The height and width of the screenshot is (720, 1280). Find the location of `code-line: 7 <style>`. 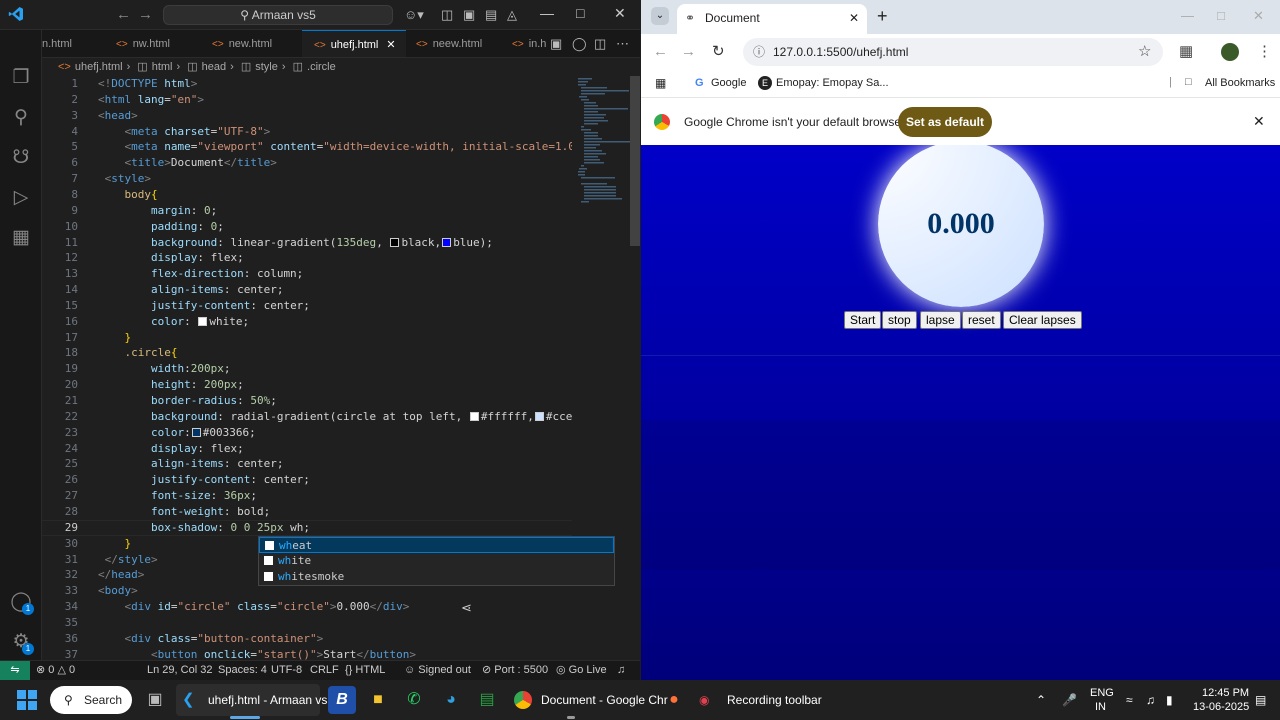

code-line: 7 <style> is located at coordinates (307, 179).